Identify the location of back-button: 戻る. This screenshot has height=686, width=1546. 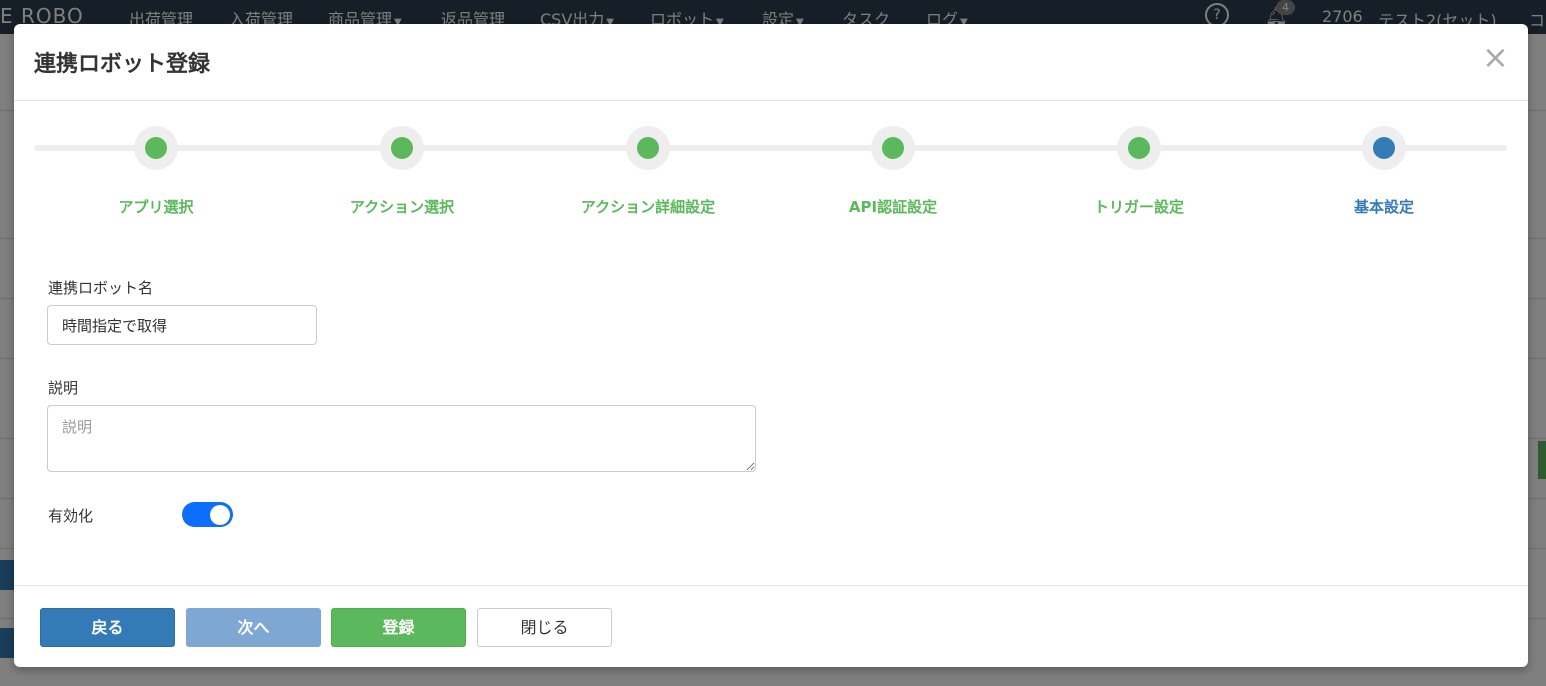
(107, 627).